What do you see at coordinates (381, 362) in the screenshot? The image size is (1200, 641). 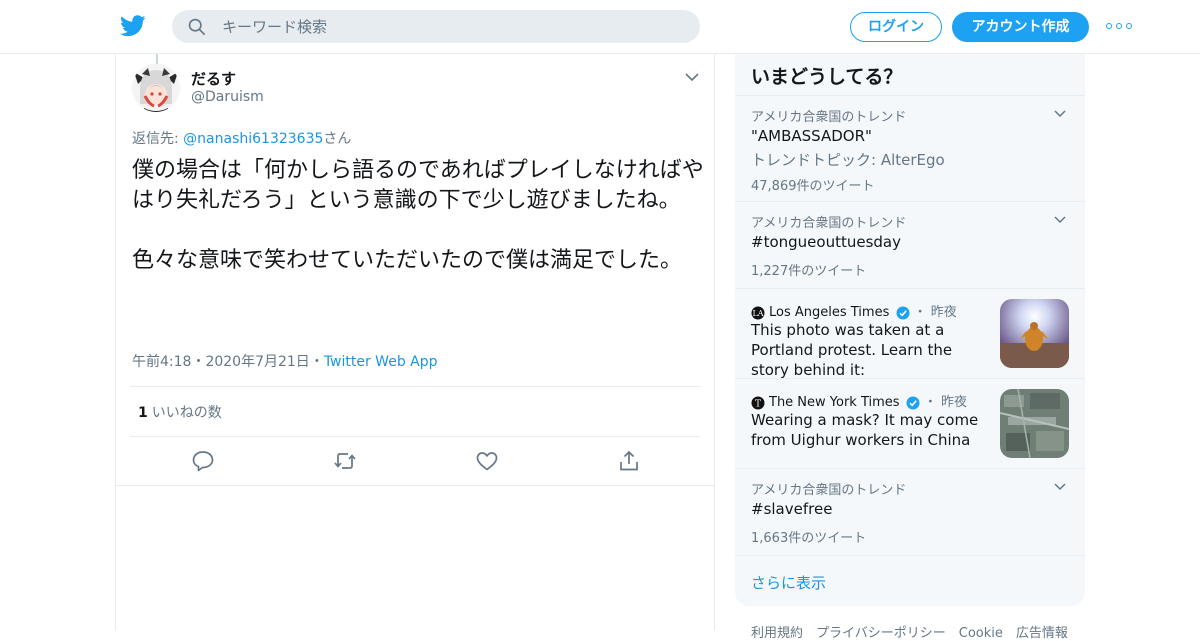 I see `tweet-source-link: Twitter Web App` at bounding box center [381, 362].